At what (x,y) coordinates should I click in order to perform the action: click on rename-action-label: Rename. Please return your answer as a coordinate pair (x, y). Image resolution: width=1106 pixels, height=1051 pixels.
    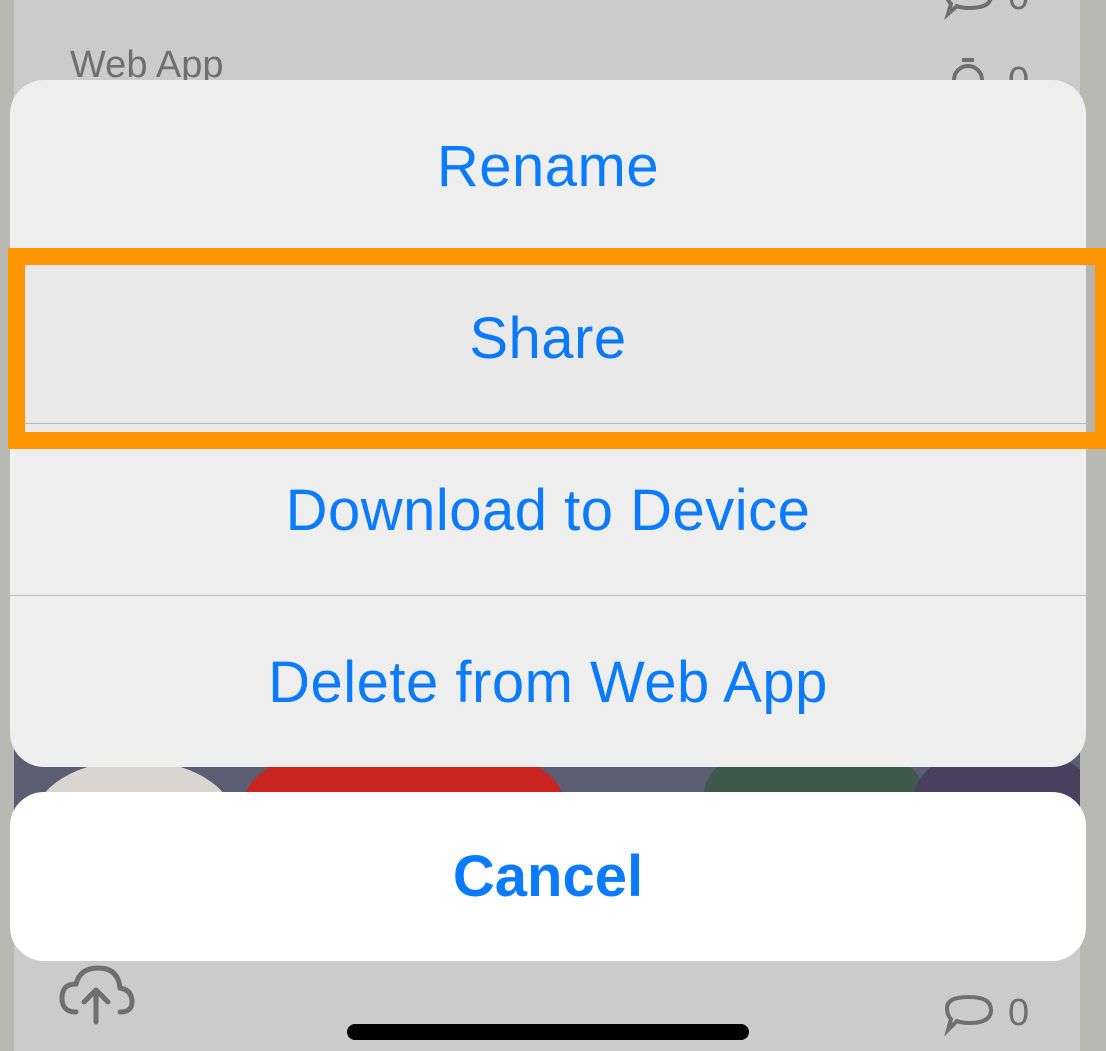
    Looking at the image, I should click on (548, 166).